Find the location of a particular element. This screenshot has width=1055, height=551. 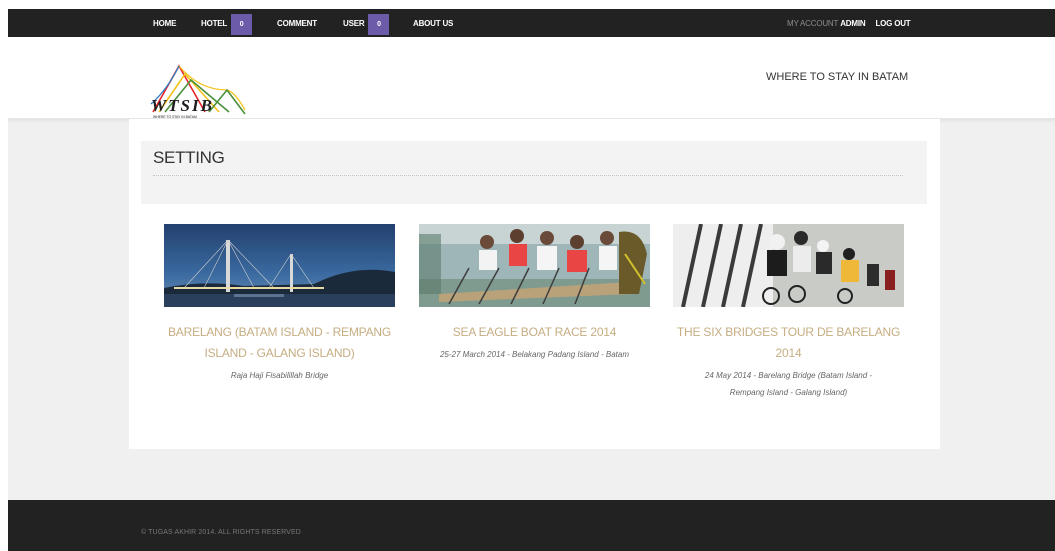

title-band is located at coordinates (534, 172).